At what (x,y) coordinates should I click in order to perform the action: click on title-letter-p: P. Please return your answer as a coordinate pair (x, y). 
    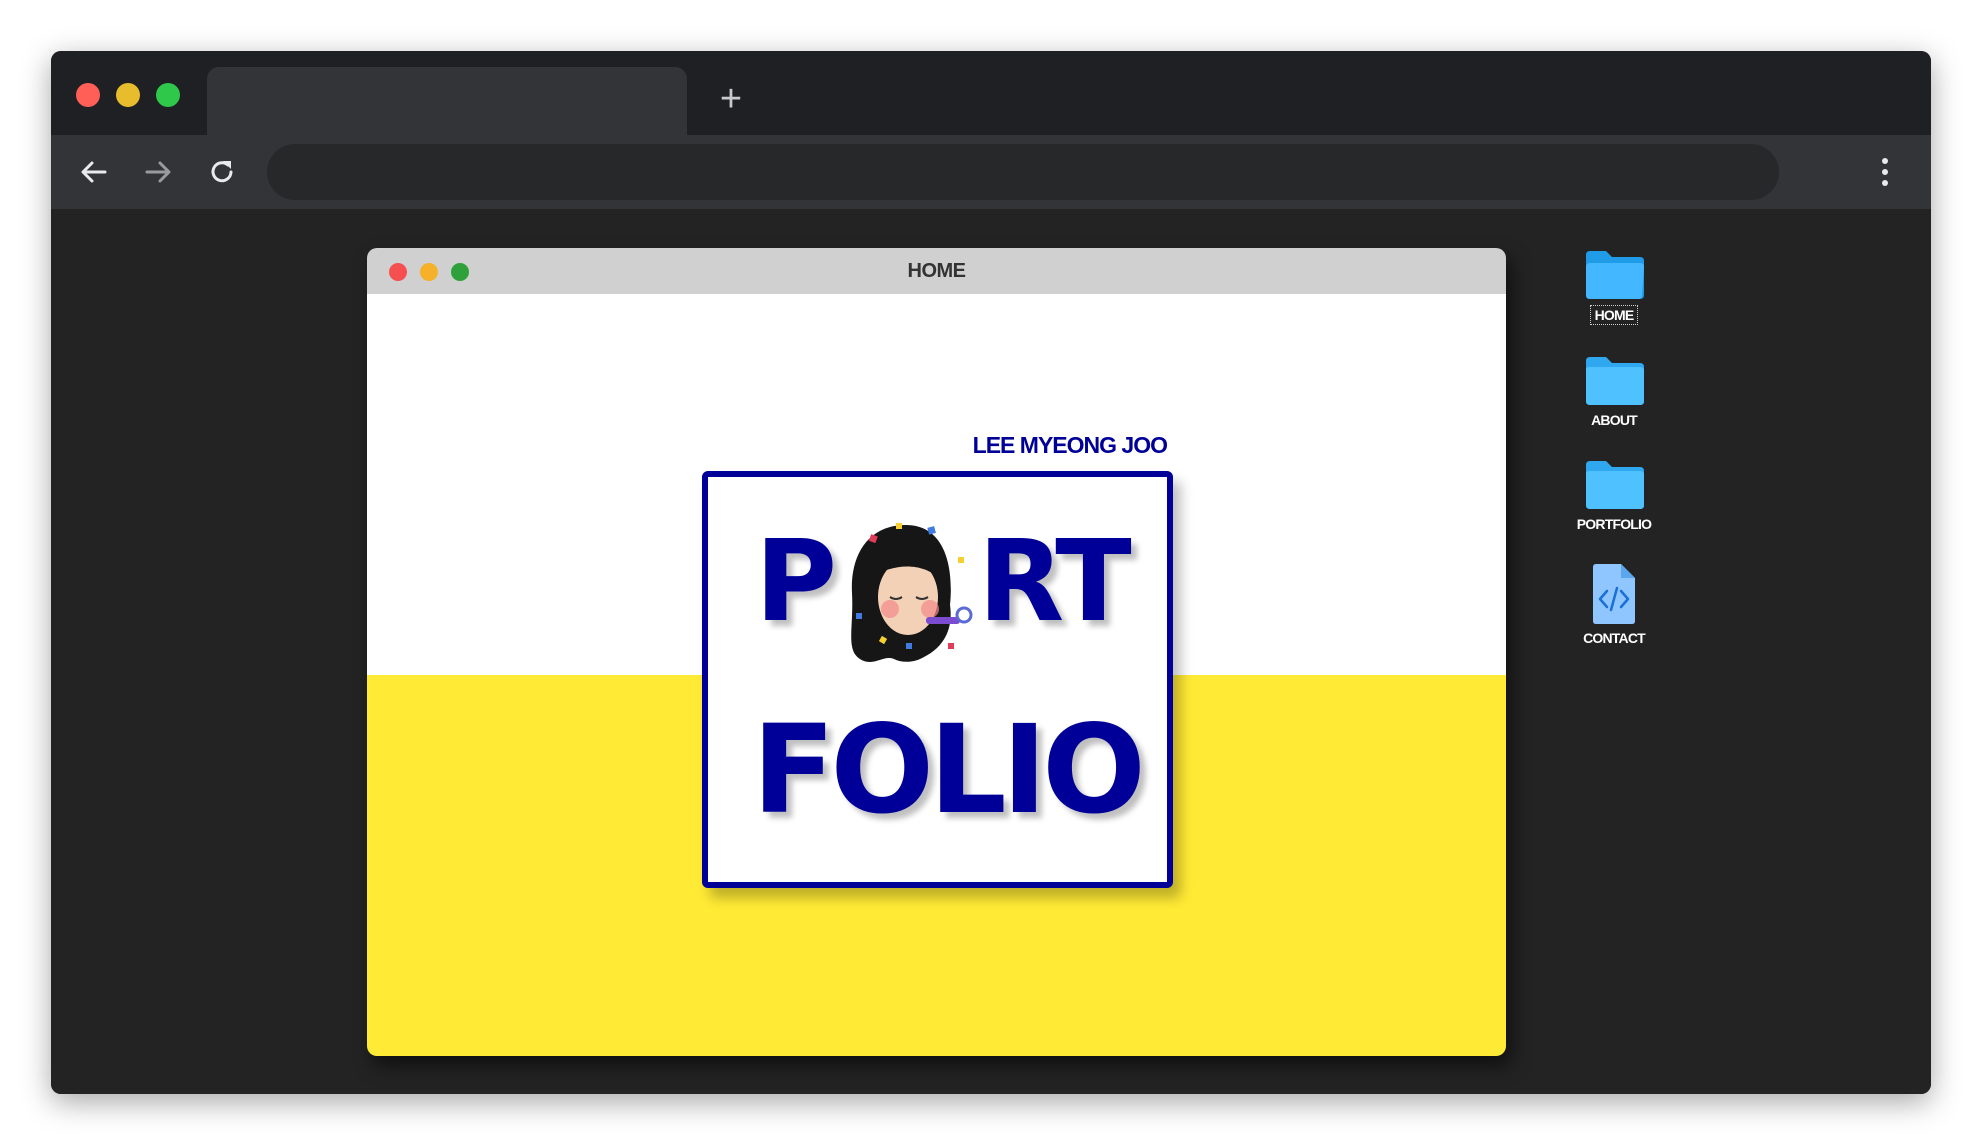
    Looking at the image, I should click on (796, 582).